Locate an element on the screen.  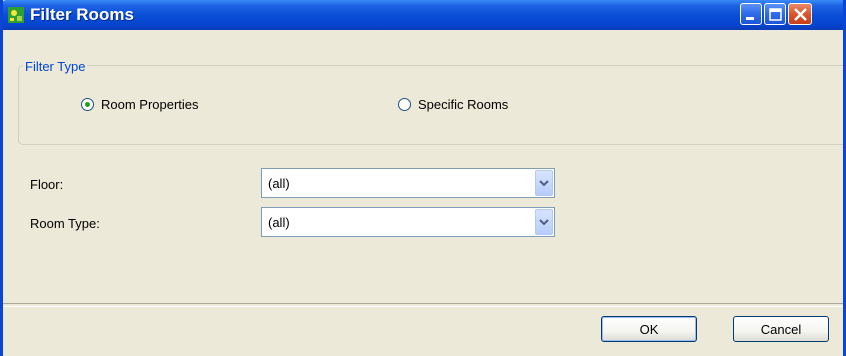
maximize-button is located at coordinates (775, 14).